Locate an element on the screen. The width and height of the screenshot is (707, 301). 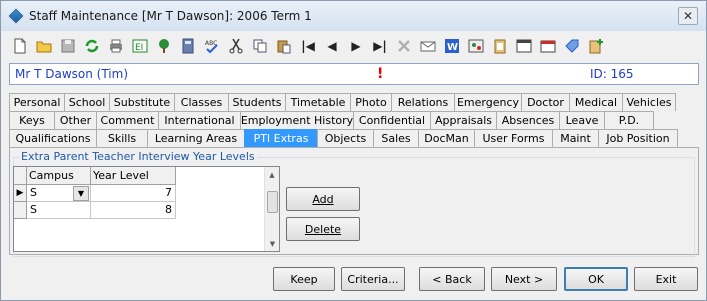
toolbar: EI ABC |◀ ◀ ▶ ▶| W is located at coordinates (354, 46).